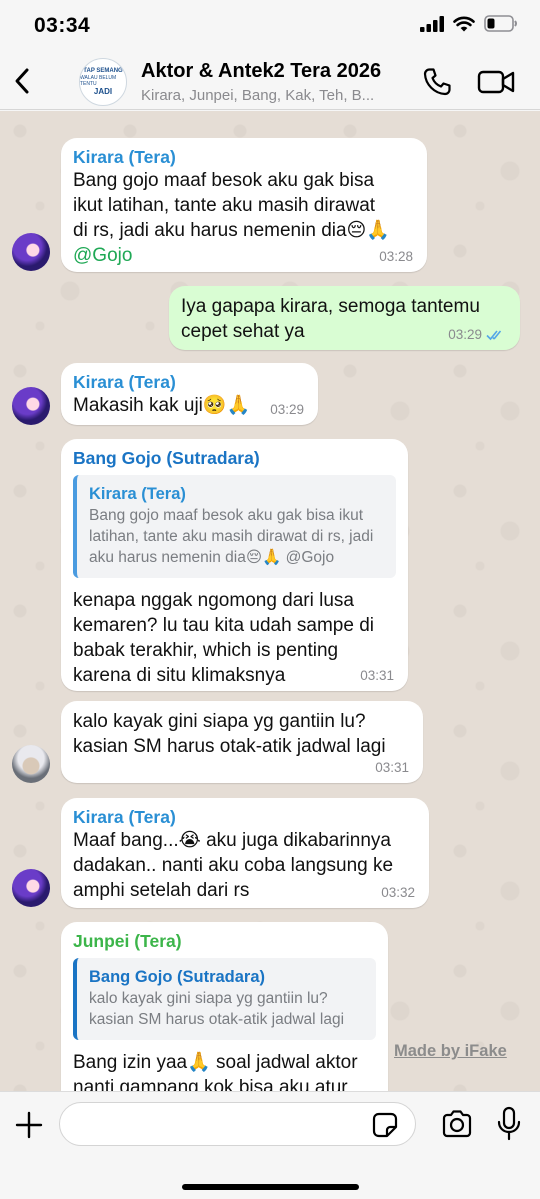  I want to click on microphone-button, so click(509, 1124).